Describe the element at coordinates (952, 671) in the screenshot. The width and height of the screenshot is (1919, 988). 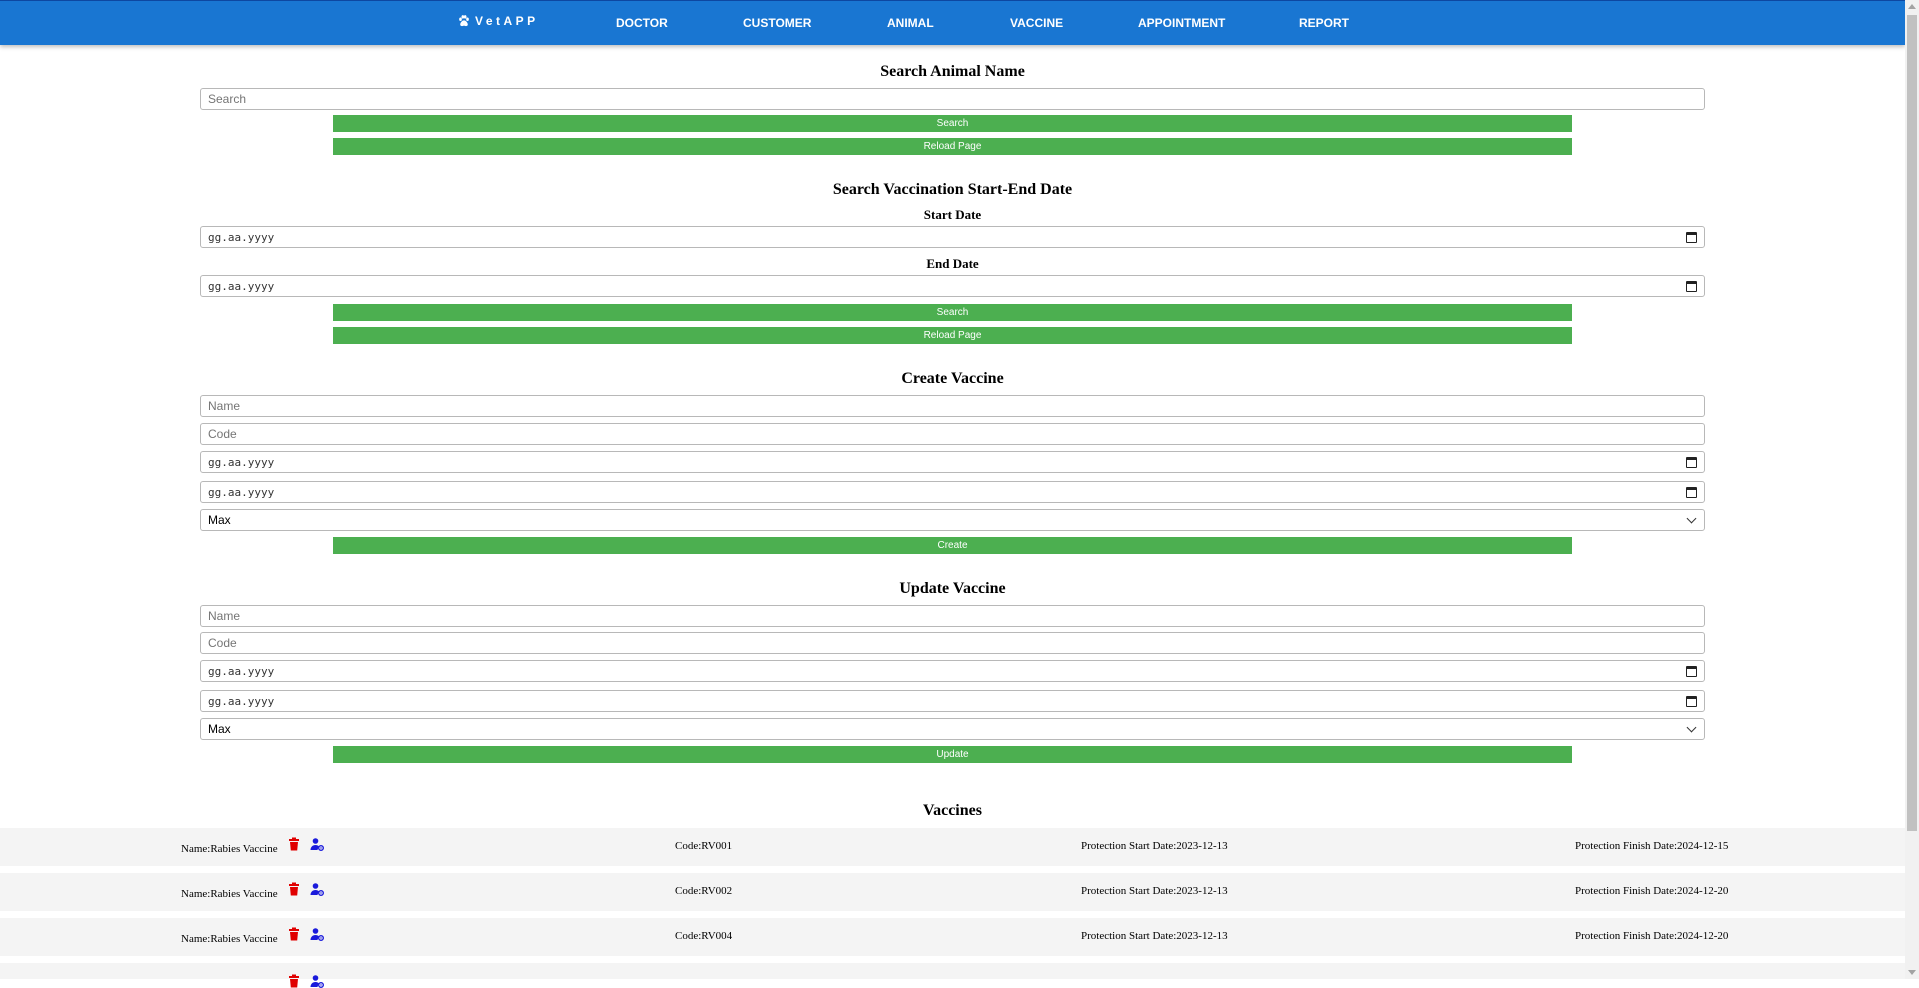
I see `update-start-date-input: gg.aa.yyyy` at that location.